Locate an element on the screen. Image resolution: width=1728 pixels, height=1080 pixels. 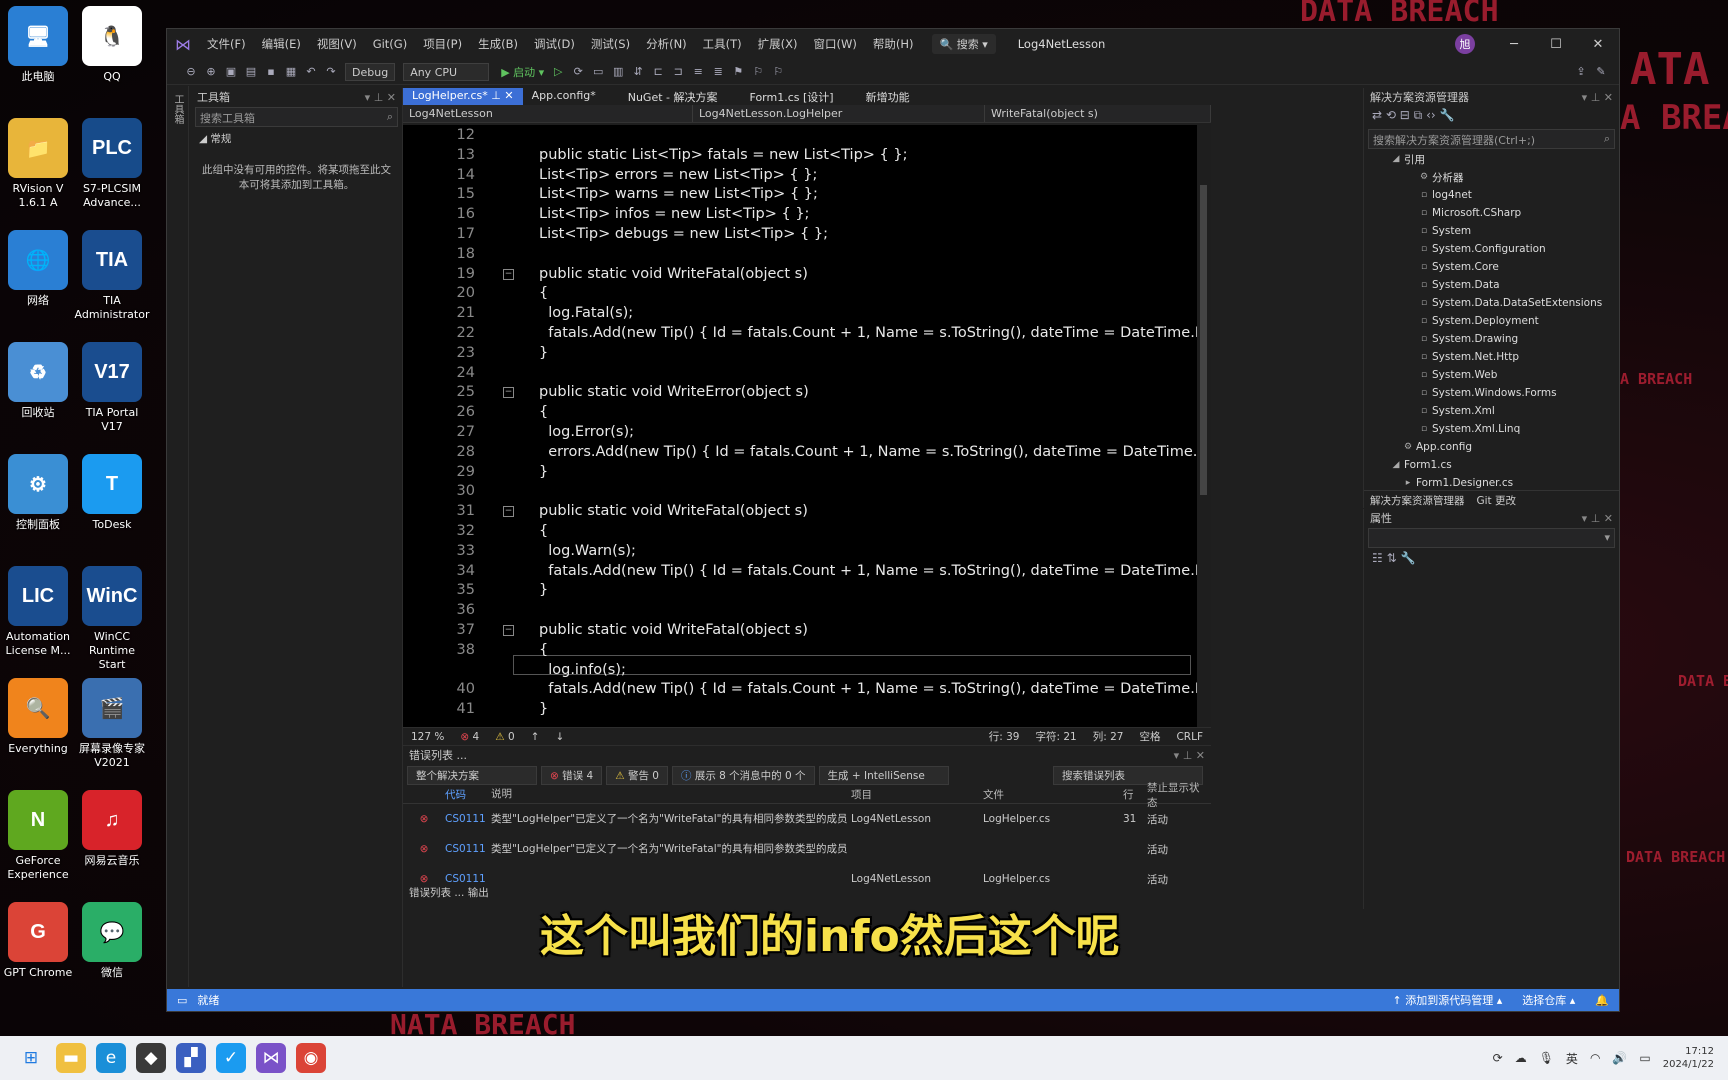
solution-tree-item: ▫ System.Core is located at coordinates (1491, 267).